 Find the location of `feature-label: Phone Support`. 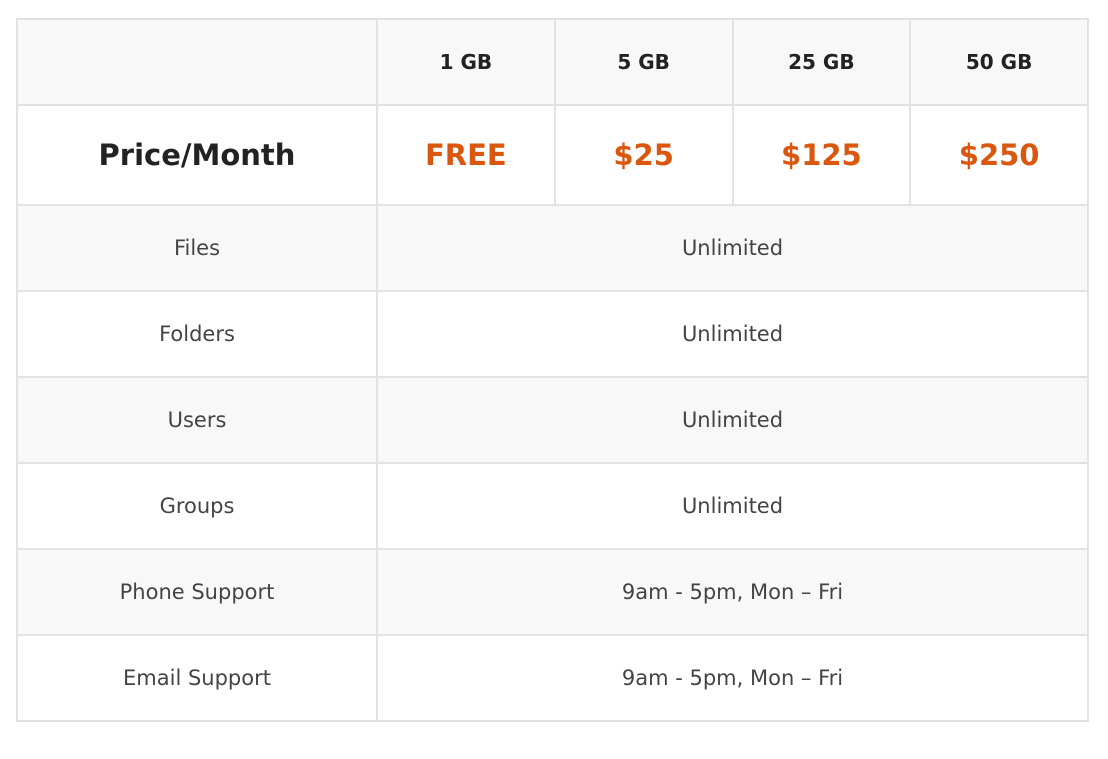

feature-label: Phone Support is located at coordinates (197, 592).